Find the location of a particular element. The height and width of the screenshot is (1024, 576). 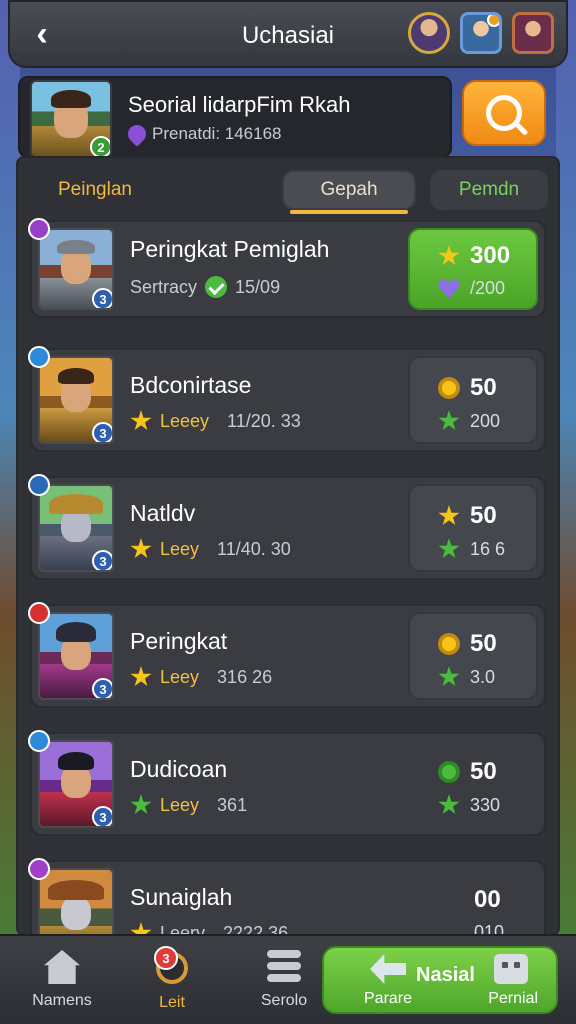

search-icon is located at coordinates (504, 113).